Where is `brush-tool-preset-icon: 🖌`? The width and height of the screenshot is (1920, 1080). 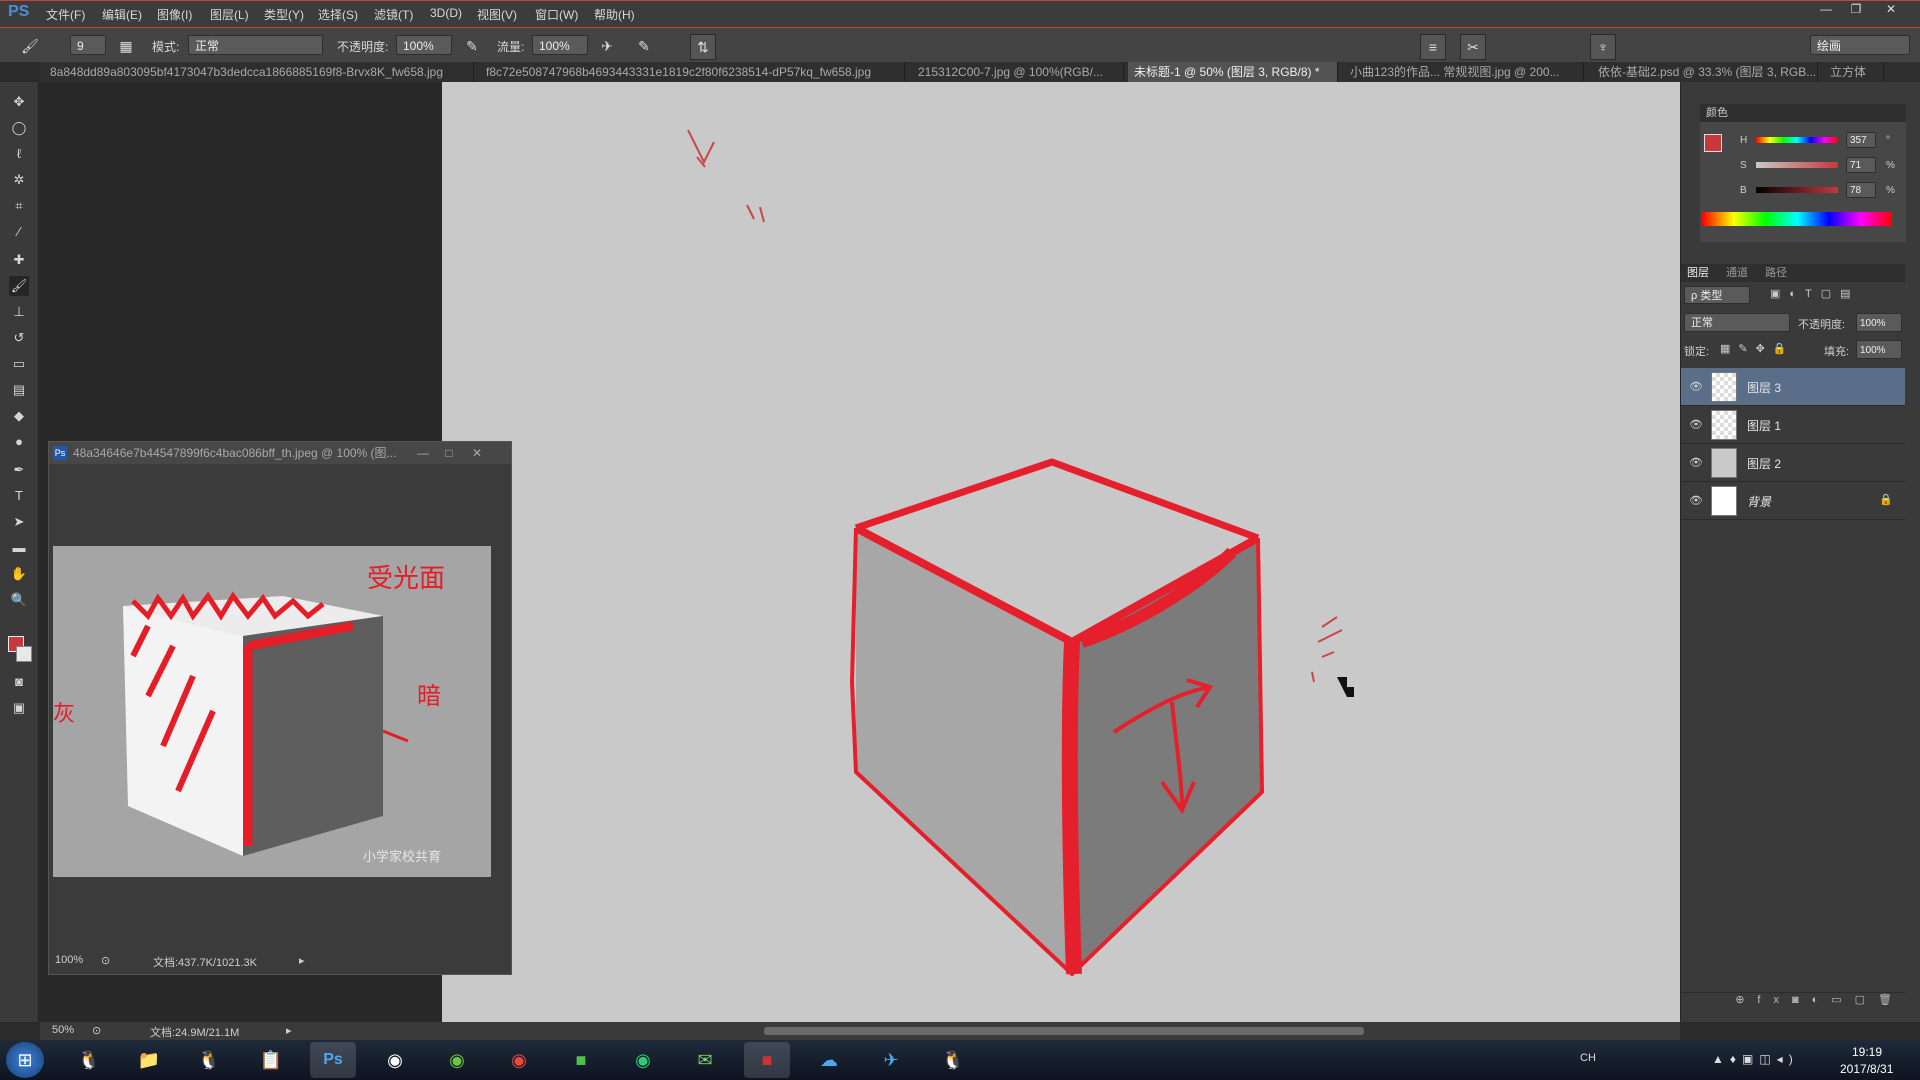 brush-tool-preset-icon: 🖌 is located at coordinates (30, 46).